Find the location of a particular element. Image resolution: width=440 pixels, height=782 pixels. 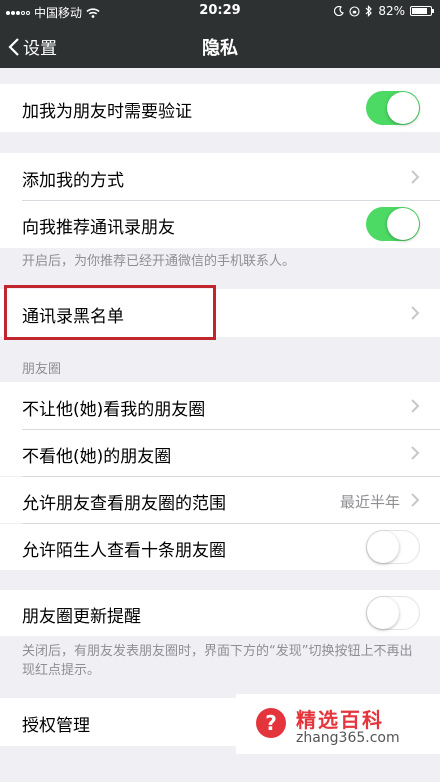

highlight-box is located at coordinates (110, 312).